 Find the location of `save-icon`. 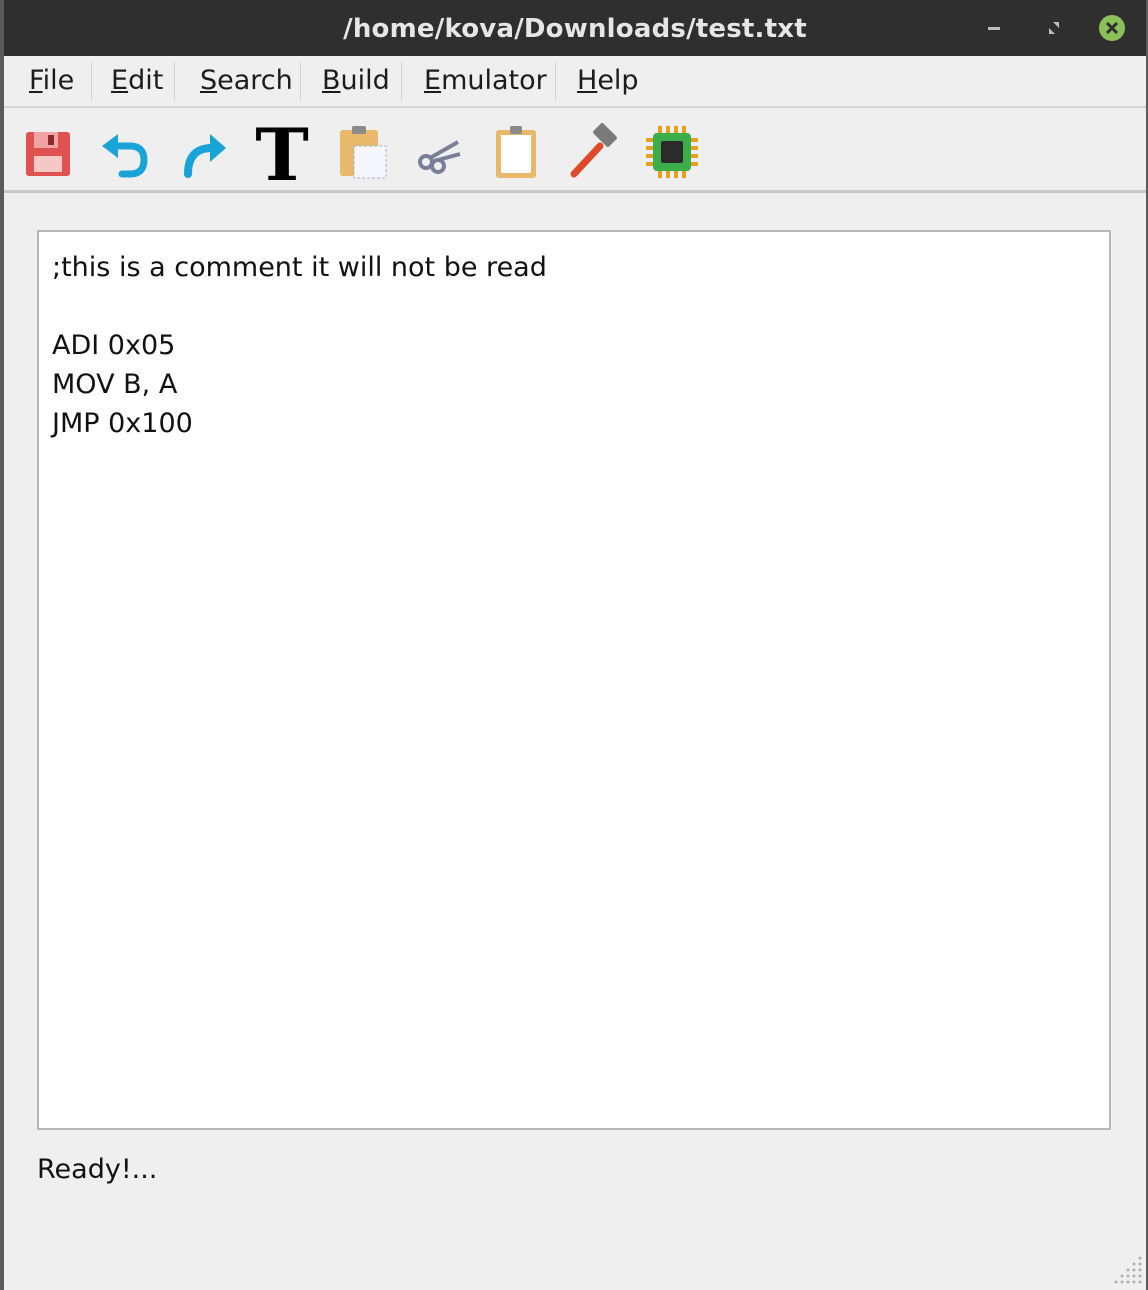

save-icon is located at coordinates (48, 154).